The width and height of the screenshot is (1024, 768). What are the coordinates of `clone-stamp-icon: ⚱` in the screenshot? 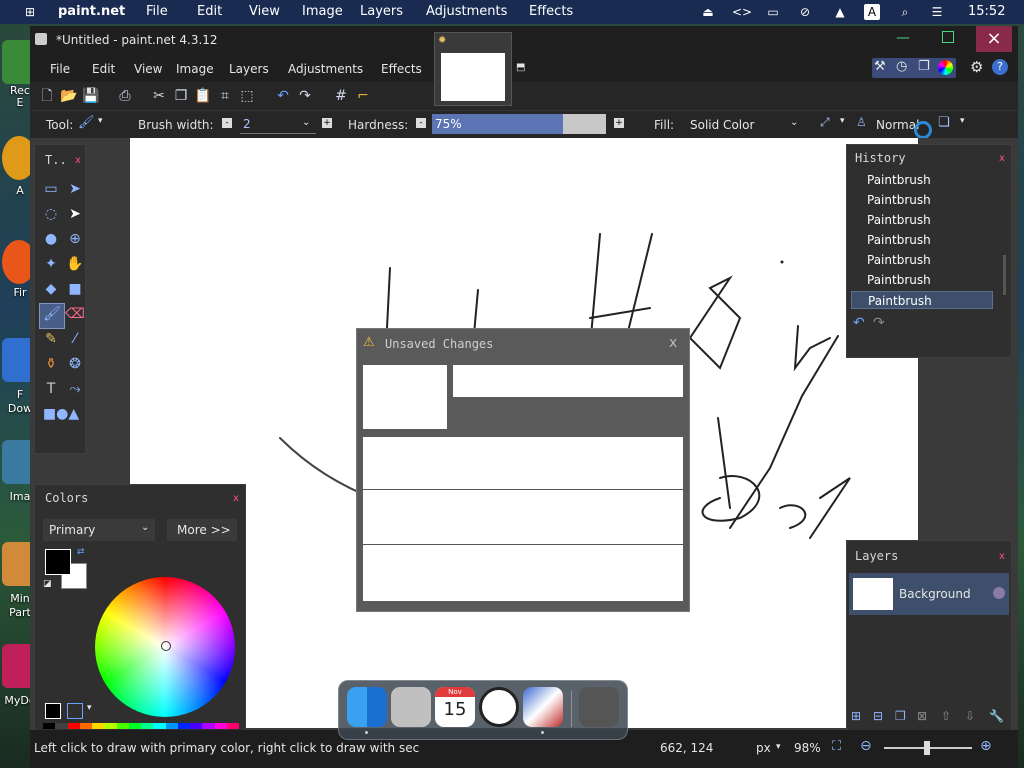 It's located at (51, 364).